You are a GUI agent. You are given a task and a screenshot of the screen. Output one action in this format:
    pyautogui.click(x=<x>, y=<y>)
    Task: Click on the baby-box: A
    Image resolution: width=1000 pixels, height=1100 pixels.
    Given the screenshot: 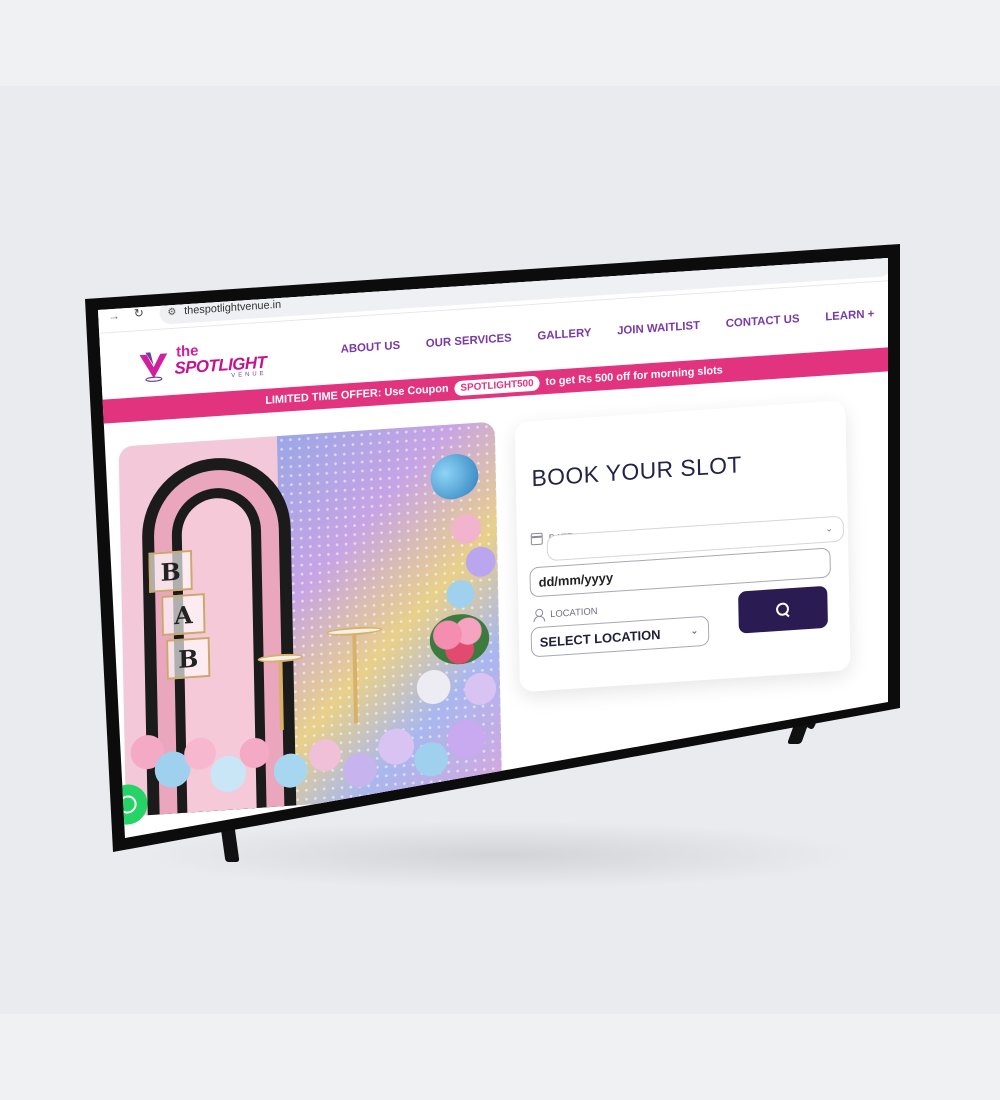 What is the action you would take?
    pyautogui.click(x=183, y=615)
    